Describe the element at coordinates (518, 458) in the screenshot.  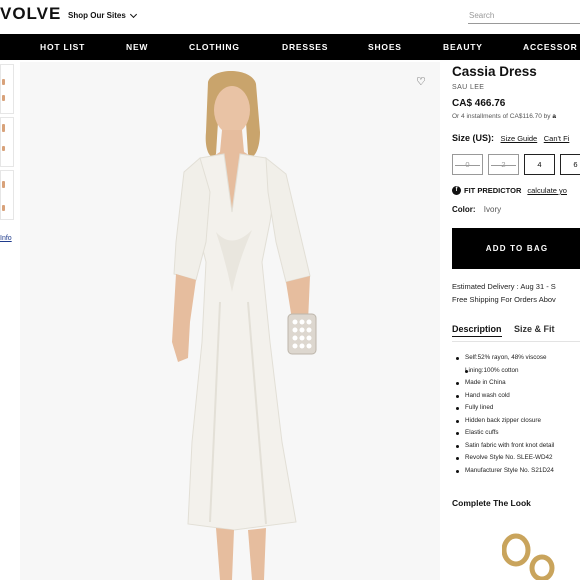
I see `list-item: Revolve Style No. SLEE-WD42` at that location.